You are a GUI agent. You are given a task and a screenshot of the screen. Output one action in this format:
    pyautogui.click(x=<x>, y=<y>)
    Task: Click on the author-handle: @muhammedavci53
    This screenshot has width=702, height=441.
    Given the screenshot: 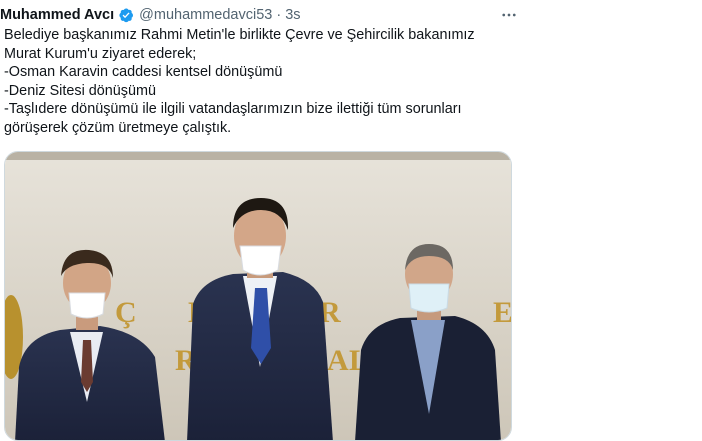 What is the action you would take?
    pyautogui.click(x=205, y=15)
    